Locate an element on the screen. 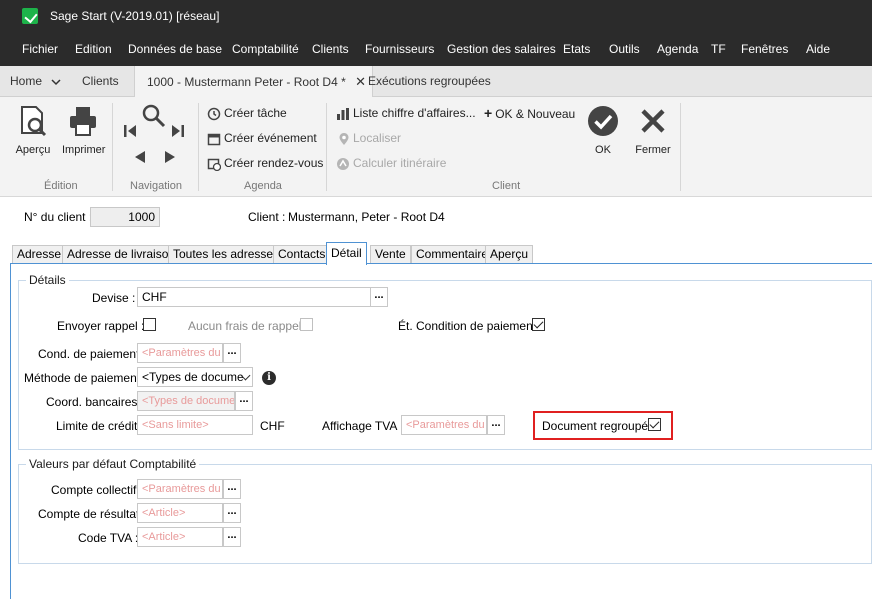 The image size is (872, 599). bar-chart-icon is located at coordinates (343, 113).